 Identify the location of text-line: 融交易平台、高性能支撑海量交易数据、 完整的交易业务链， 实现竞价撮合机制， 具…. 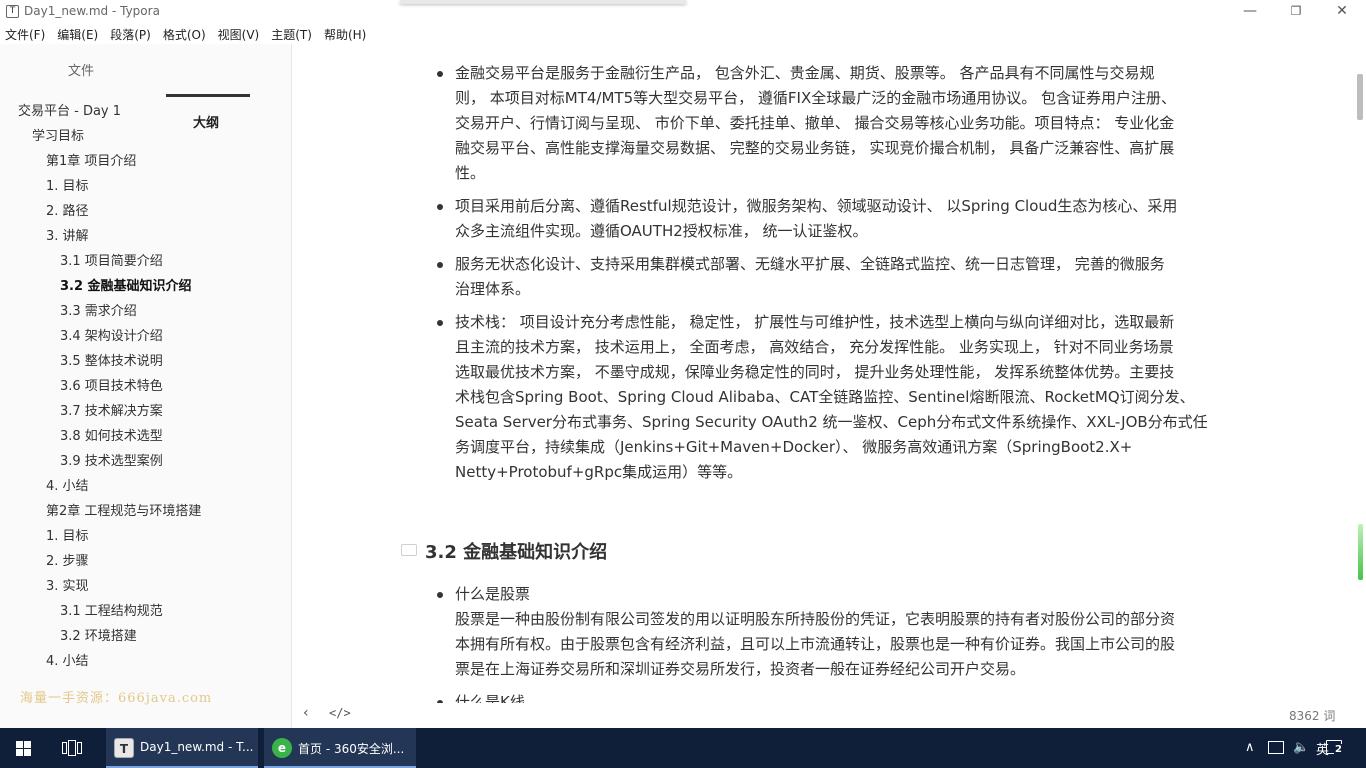
(815, 148).